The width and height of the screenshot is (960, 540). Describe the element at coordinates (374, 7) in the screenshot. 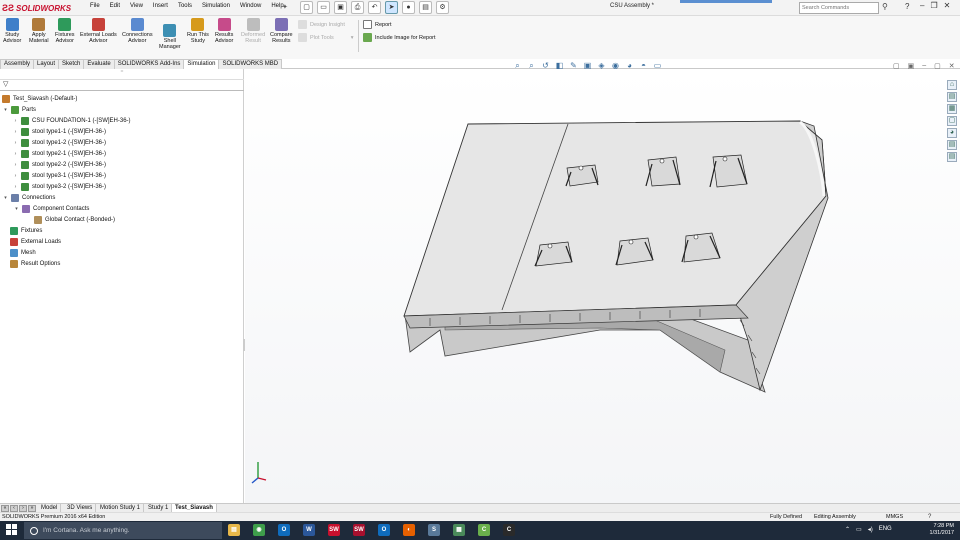

I see `undo-icon: ↶` at that location.